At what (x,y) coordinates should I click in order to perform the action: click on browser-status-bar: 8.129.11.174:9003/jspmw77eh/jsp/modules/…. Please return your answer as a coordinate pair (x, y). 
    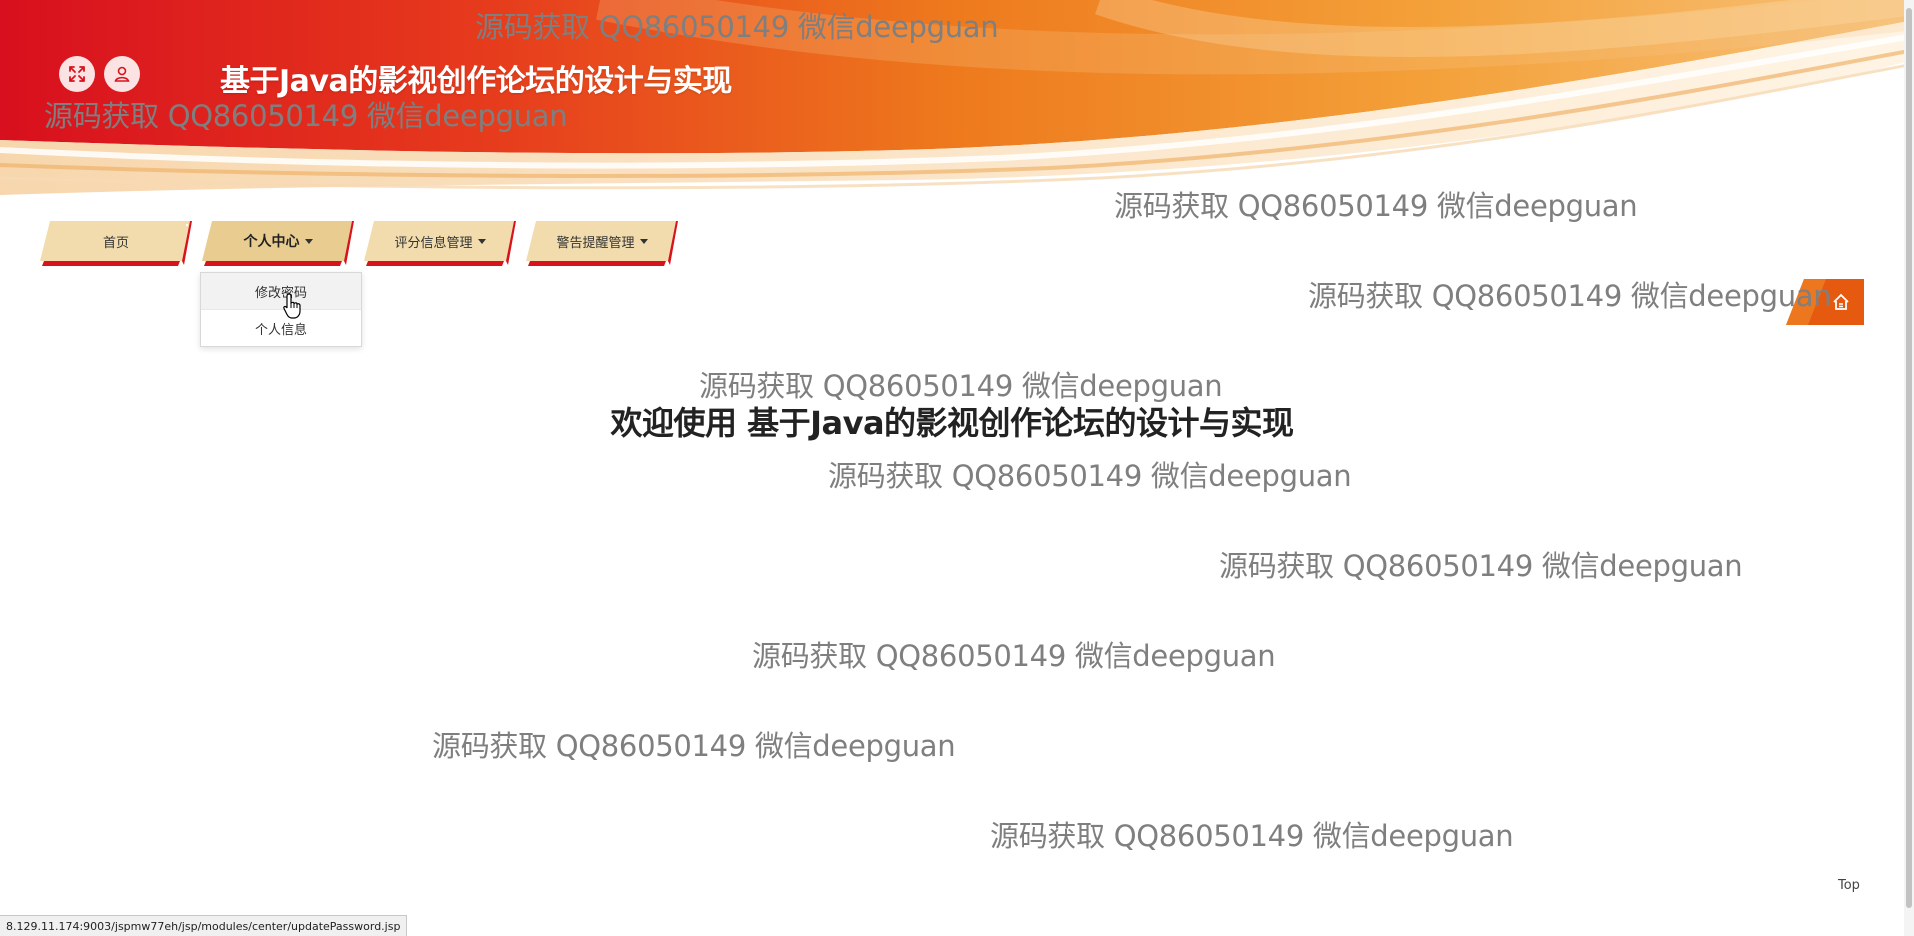
    Looking at the image, I should click on (204, 925).